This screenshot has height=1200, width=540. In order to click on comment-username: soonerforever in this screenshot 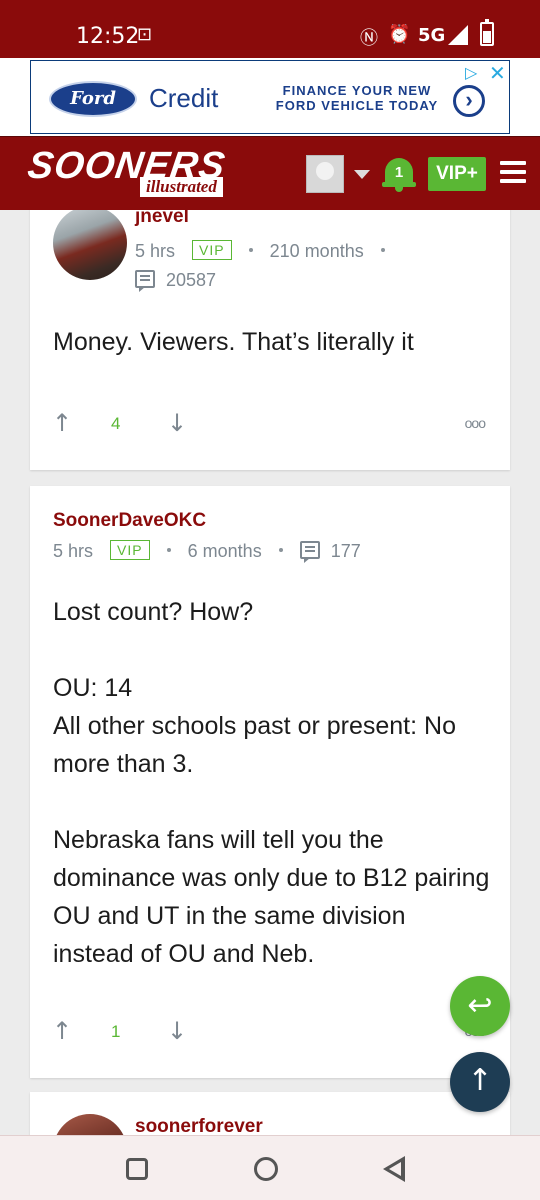, I will do `click(199, 1125)`.